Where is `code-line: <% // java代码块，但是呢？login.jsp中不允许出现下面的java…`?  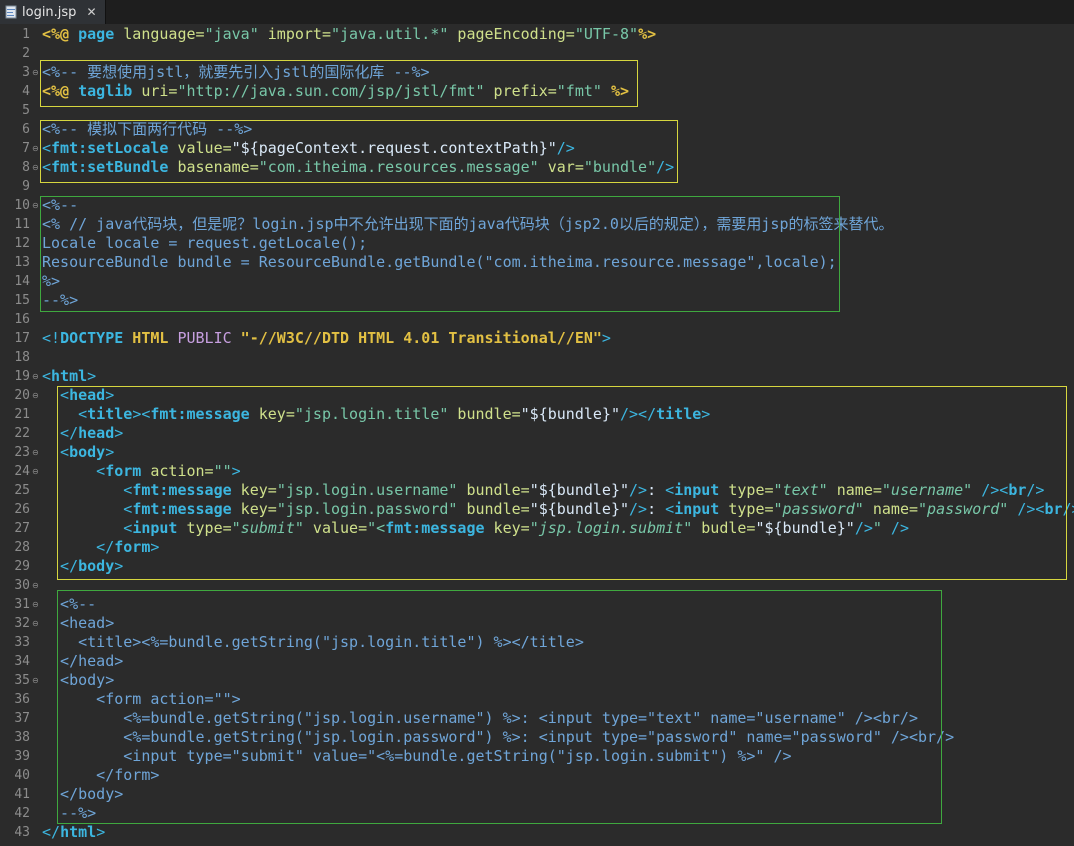 code-line: <% // java代码块，但是呢？login.jsp中不允许出现下面的java… is located at coordinates (468, 224).